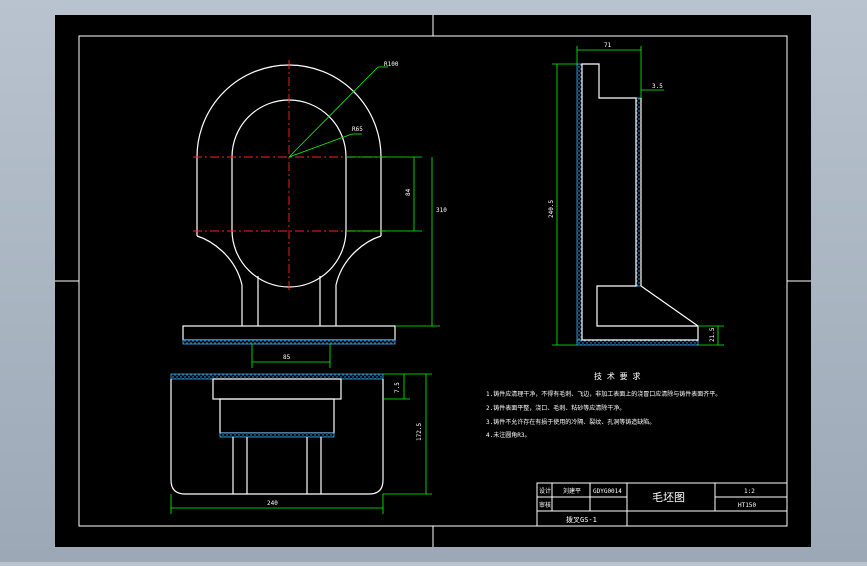 This screenshot has width=867, height=566. Describe the element at coordinates (551, 209) in the screenshot. I see `dim-2405: 240.5` at that location.